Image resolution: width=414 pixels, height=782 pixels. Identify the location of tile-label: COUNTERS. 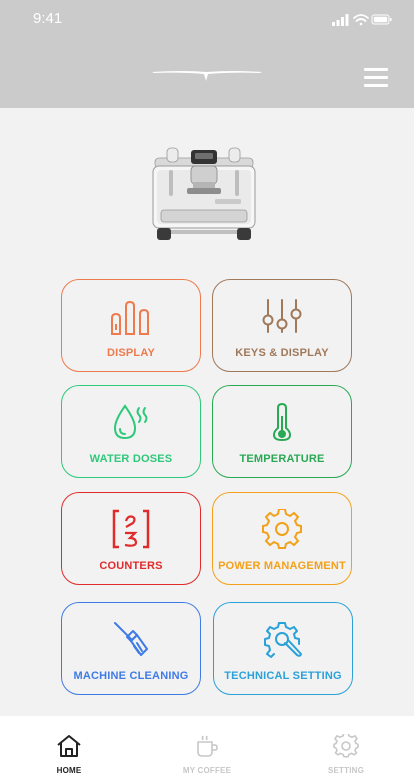
(131, 566).